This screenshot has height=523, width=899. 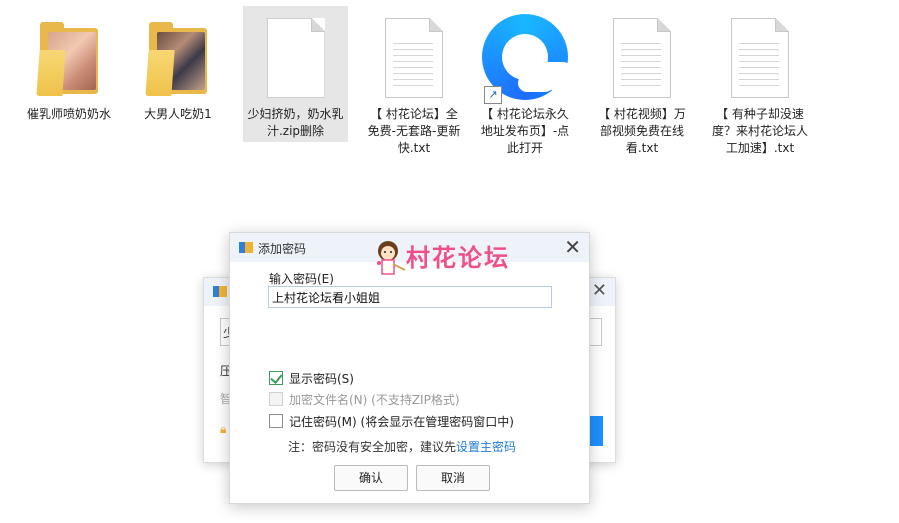 What do you see at coordinates (453, 478) in the screenshot?
I see `cancel-button: 取消` at bounding box center [453, 478].